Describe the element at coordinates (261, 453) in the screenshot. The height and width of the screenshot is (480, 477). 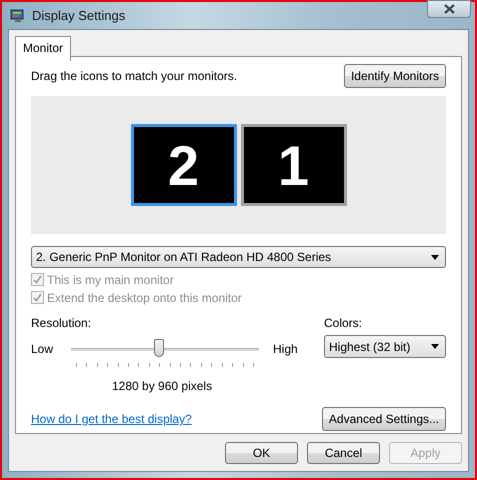
I see `dialog-button: OK` at that location.